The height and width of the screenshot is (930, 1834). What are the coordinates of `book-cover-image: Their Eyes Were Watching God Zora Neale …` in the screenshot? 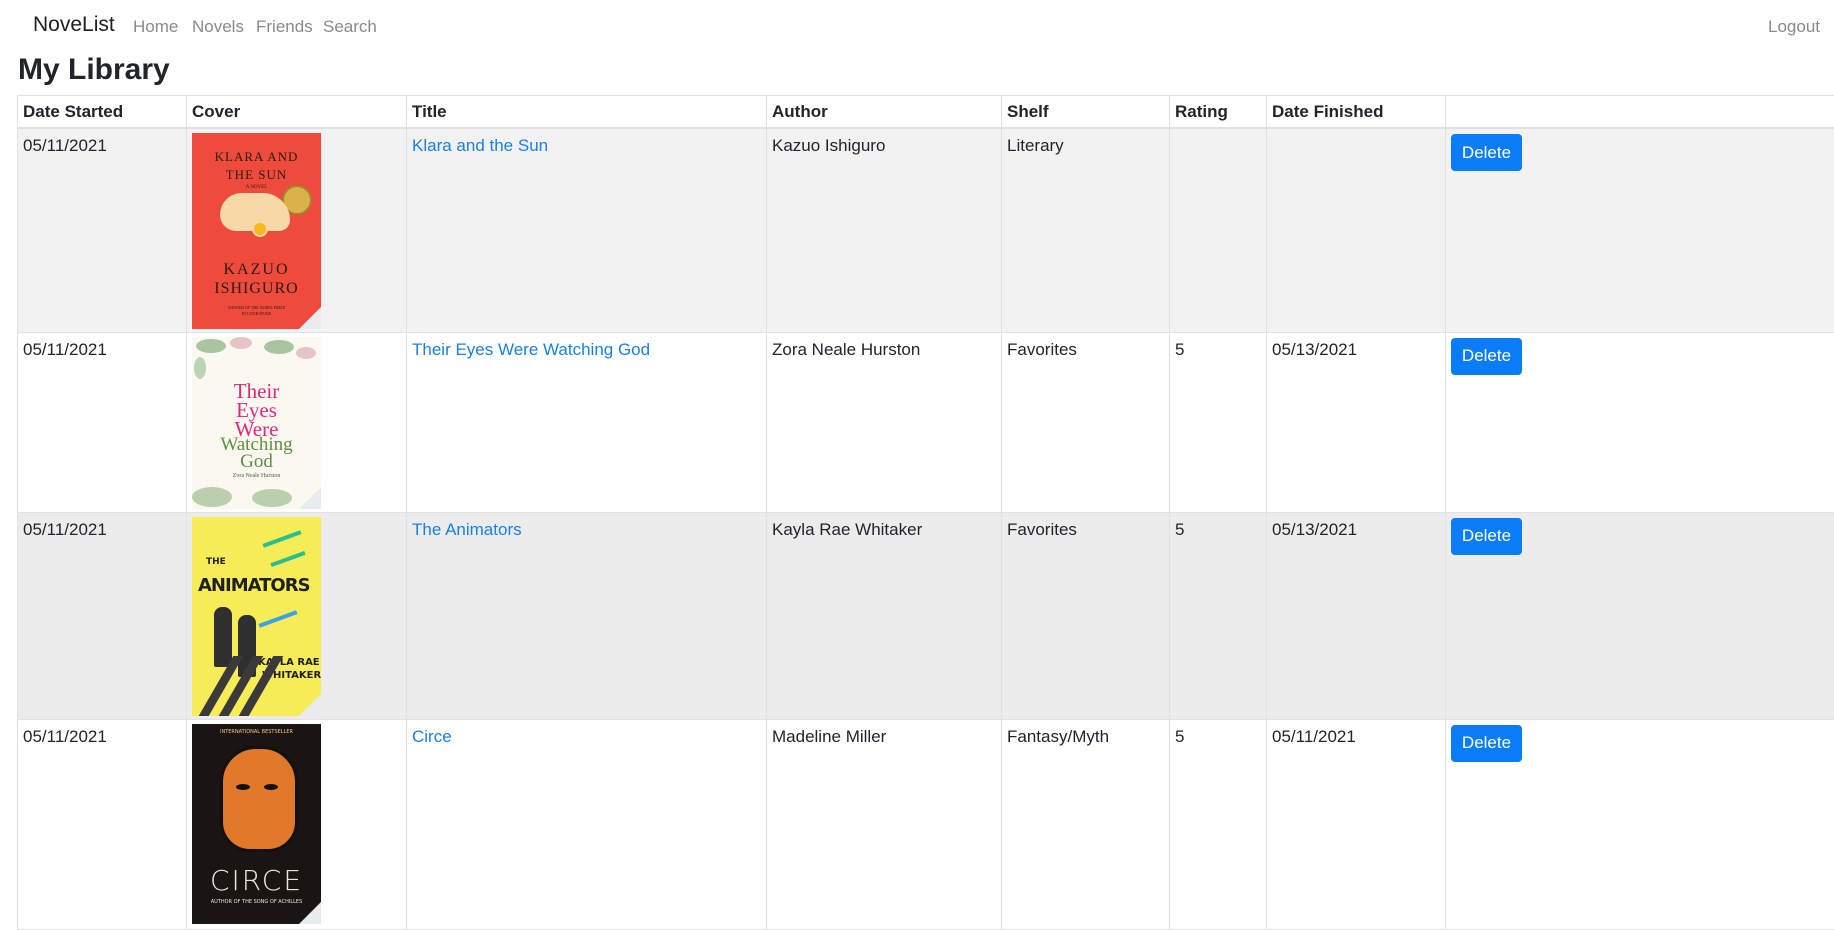 It's located at (256, 423).